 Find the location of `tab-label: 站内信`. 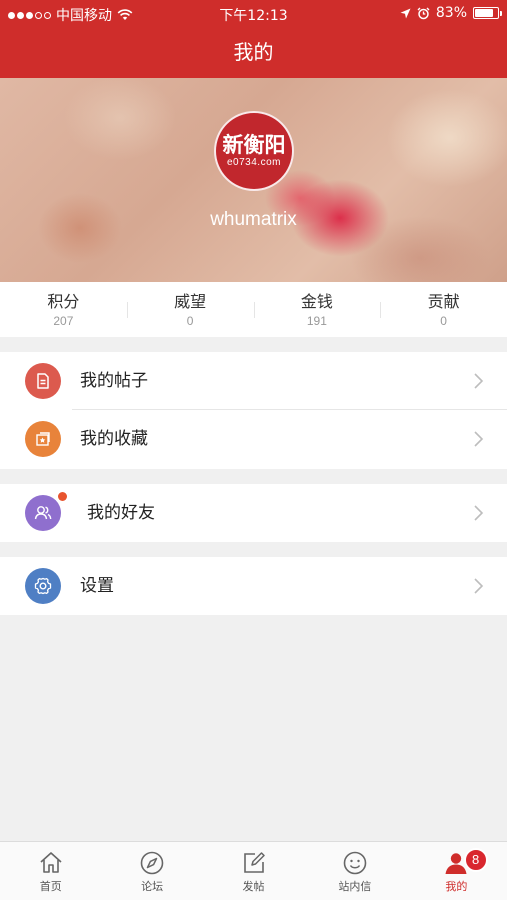

tab-label: 站内信 is located at coordinates (355, 886).